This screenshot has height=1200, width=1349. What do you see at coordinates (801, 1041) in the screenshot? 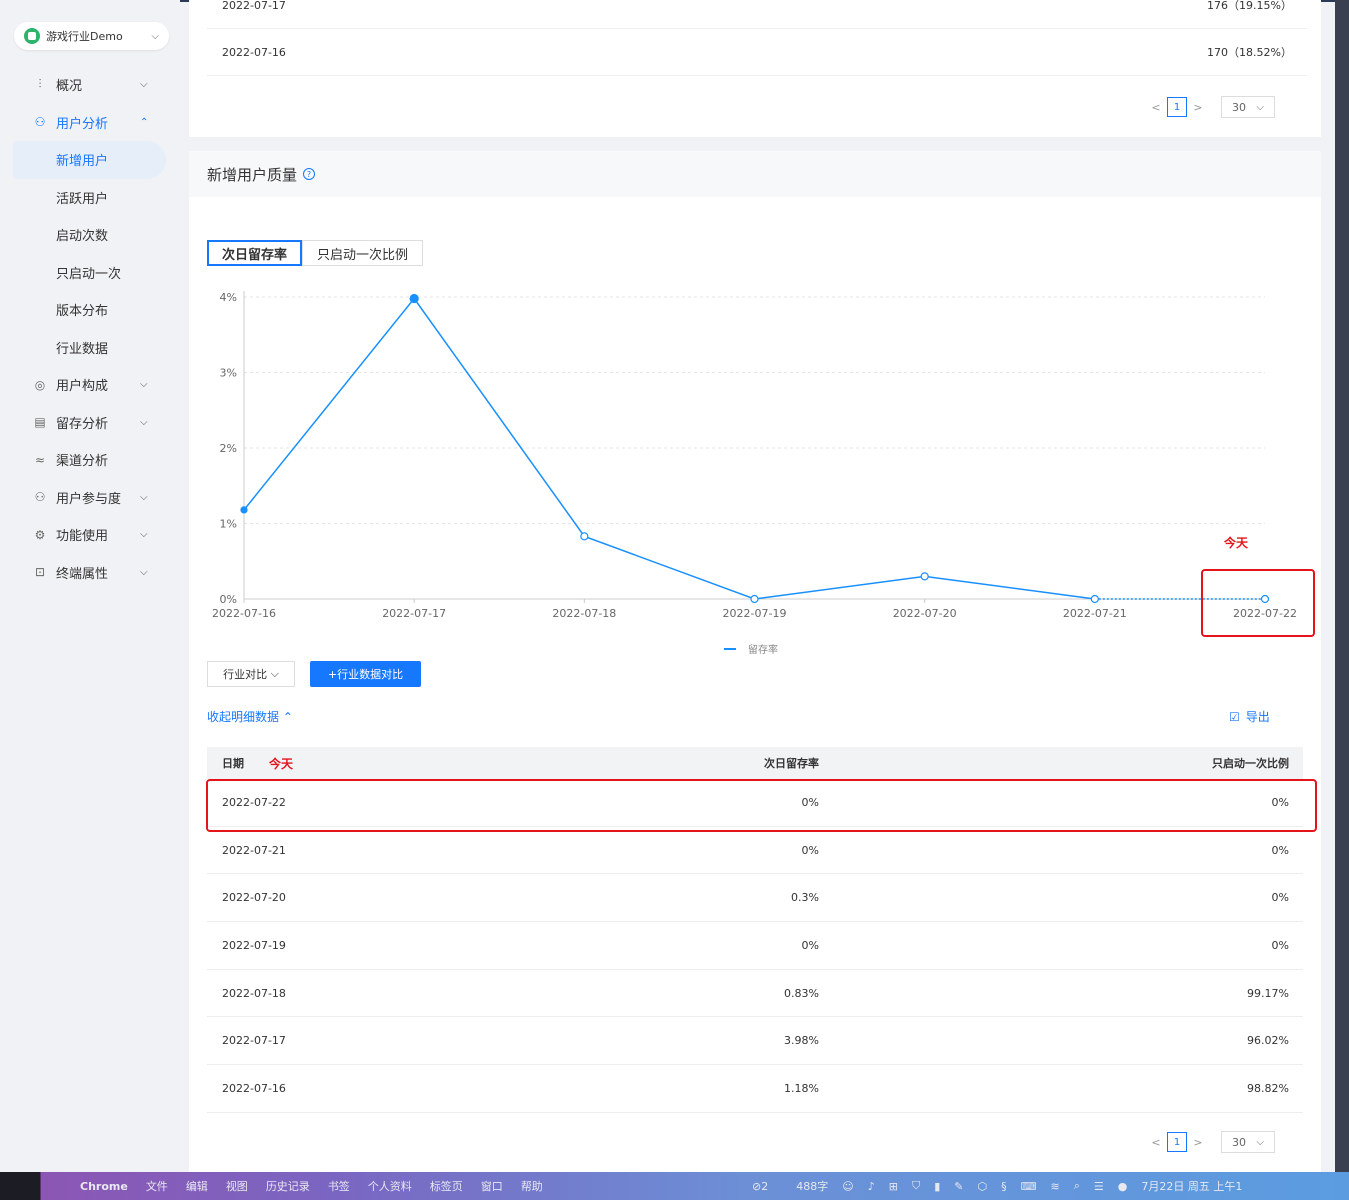
I see `row-retention: 3.98%` at bounding box center [801, 1041].